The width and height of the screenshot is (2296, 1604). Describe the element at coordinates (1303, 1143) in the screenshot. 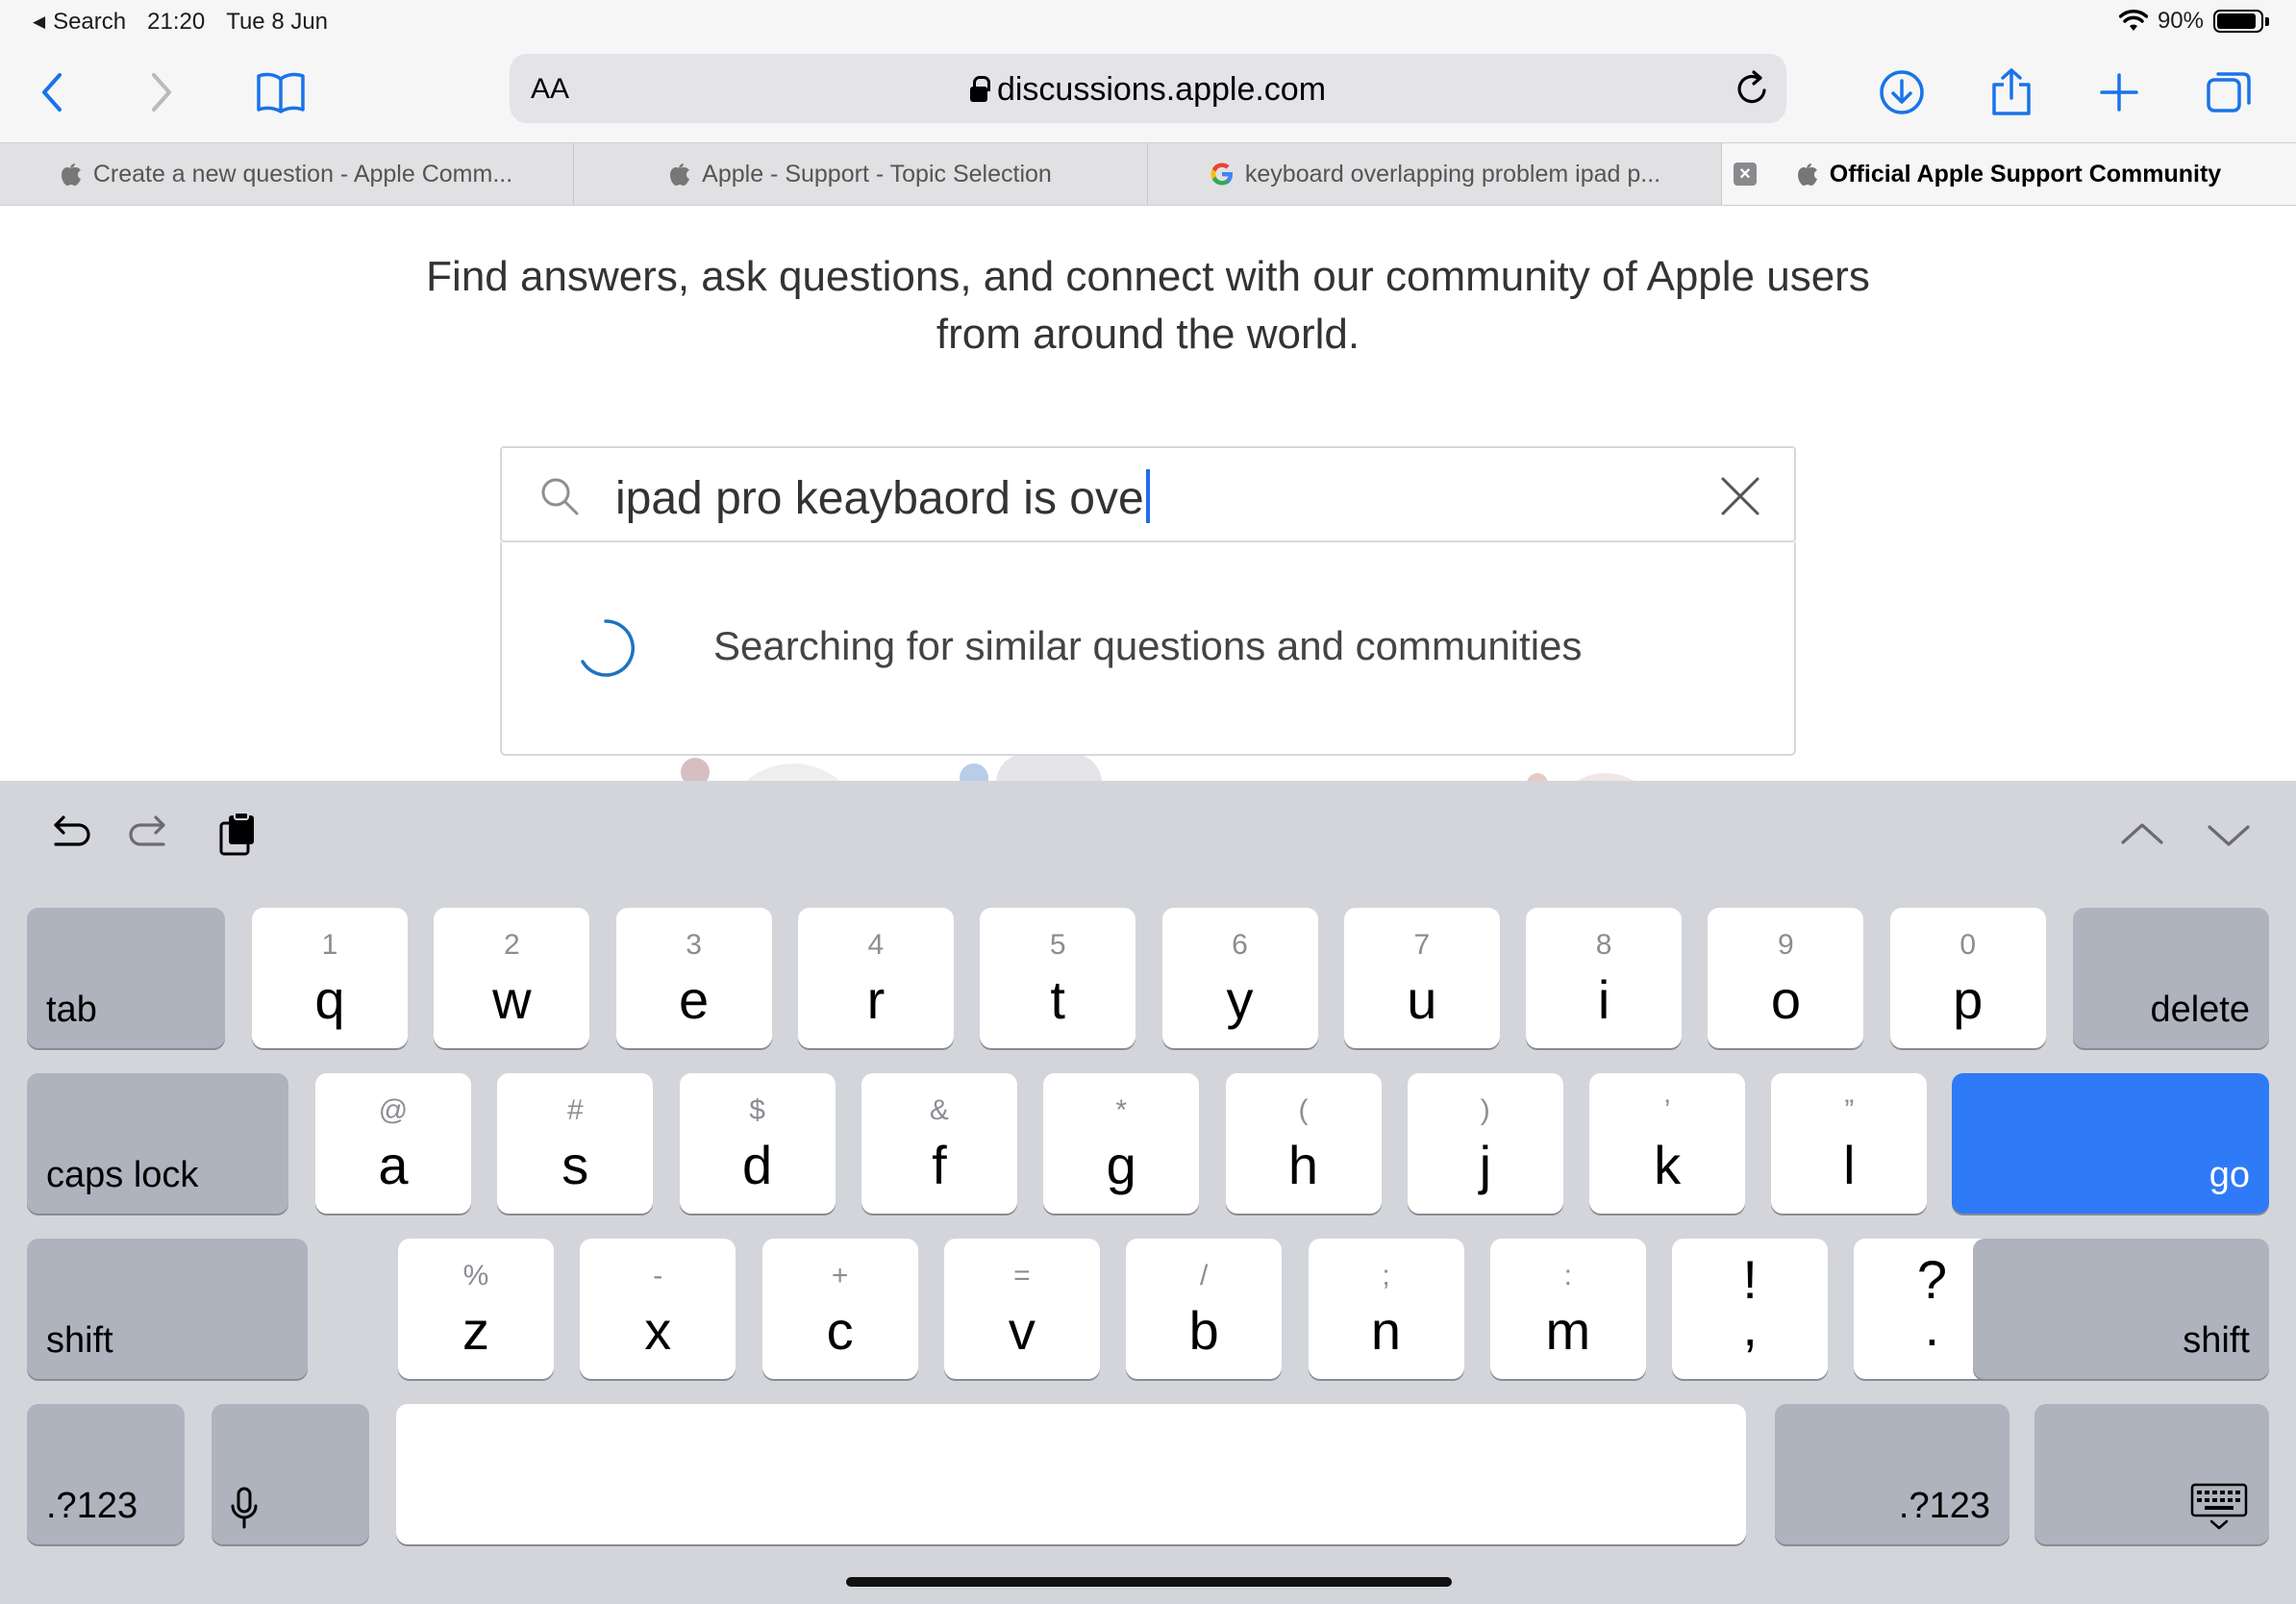

I see `key-h: (h` at that location.